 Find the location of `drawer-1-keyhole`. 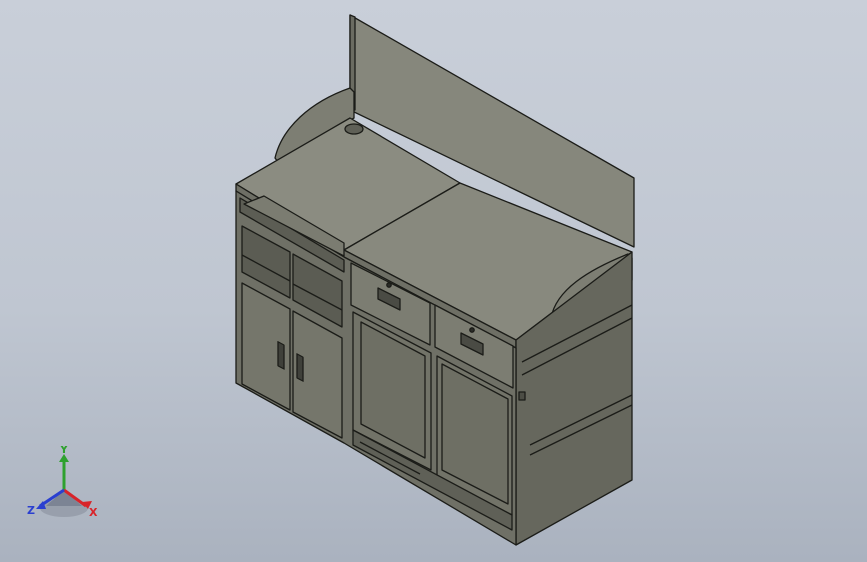

drawer-1-keyhole is located at coordinates (389, 285).